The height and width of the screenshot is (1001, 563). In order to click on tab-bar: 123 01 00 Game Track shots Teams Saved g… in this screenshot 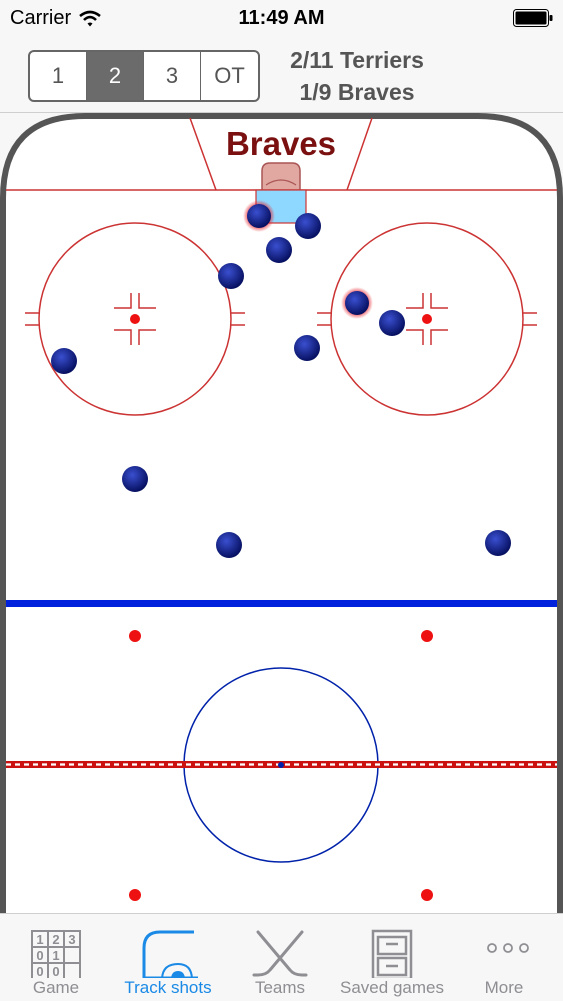, I will do `click(281, 957)`.